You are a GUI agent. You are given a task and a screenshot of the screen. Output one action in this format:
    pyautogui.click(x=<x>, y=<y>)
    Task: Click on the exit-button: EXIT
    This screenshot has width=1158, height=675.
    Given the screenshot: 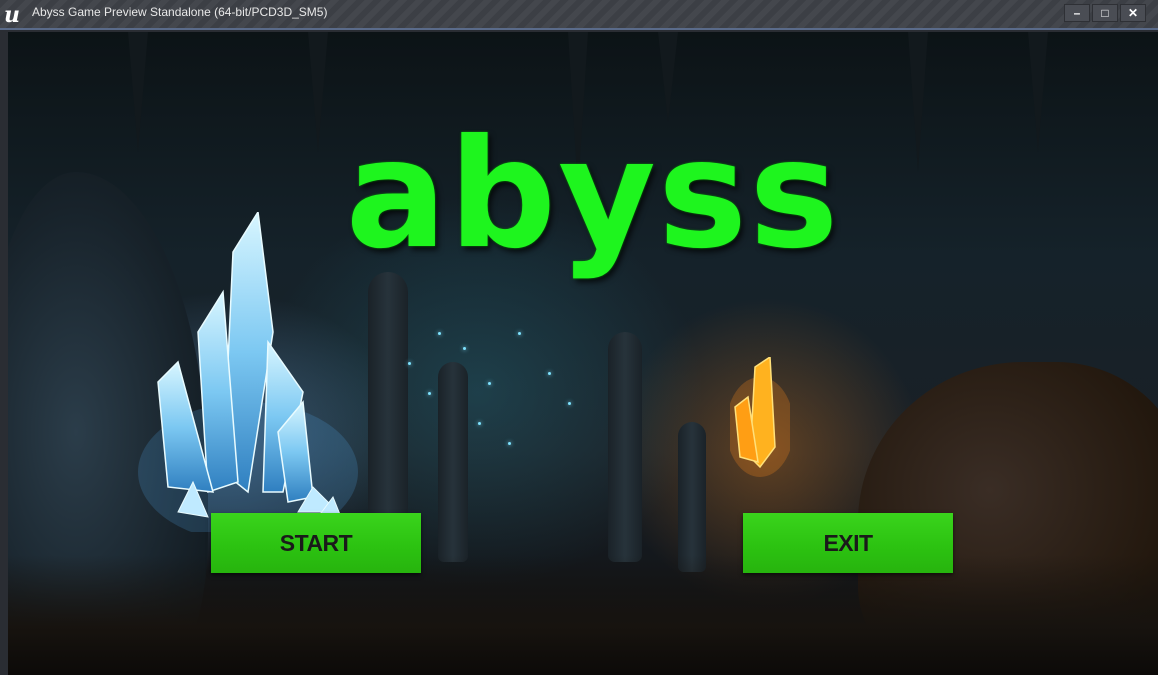 What is the action you would take?
    pyautogui.click(x=848, y=543)
    